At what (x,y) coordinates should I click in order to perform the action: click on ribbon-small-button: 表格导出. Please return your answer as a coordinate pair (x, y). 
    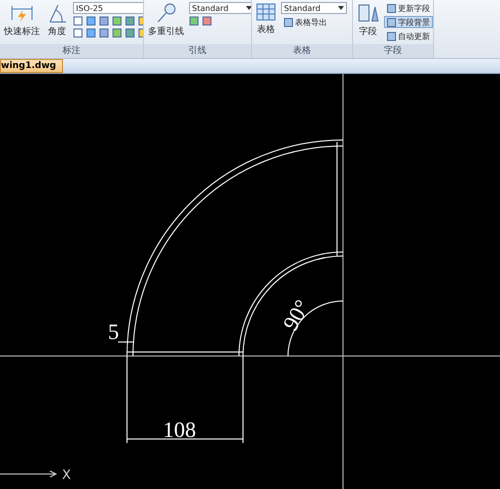
    Looking at the image, I should click on (314, 22).